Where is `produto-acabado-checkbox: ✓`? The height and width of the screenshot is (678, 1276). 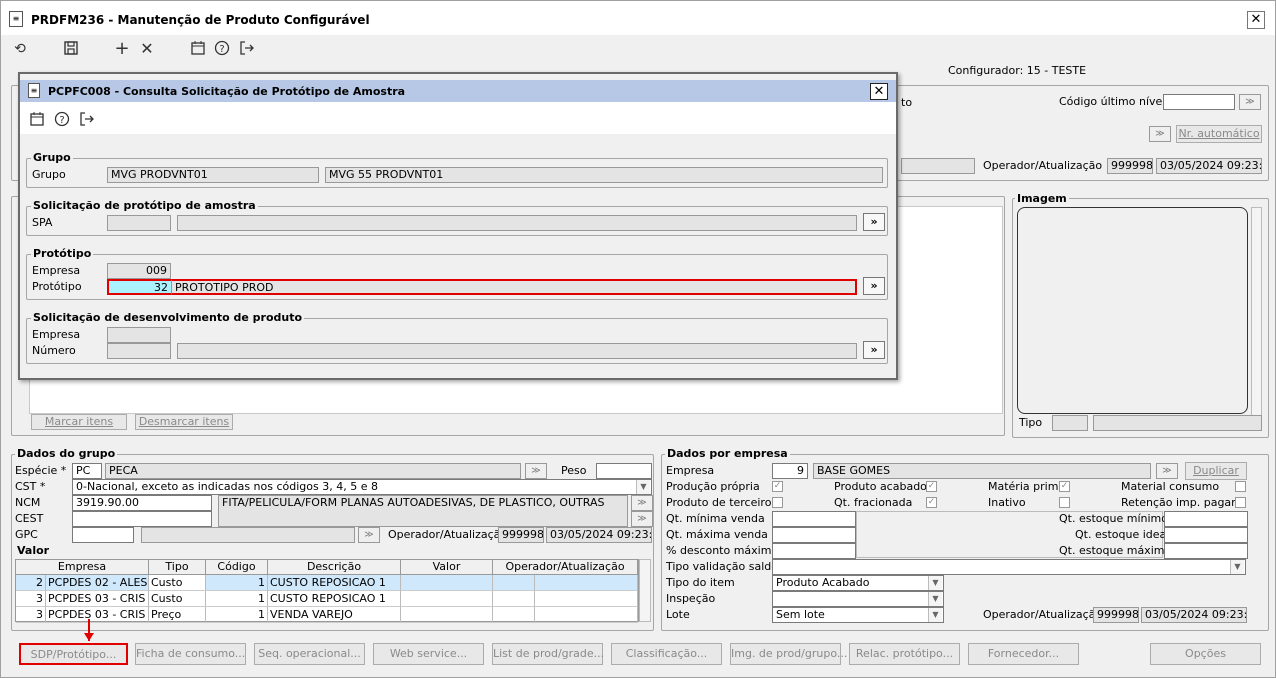 produto-acabado-checkbox: ✓ is located at coordinates (931, 486).